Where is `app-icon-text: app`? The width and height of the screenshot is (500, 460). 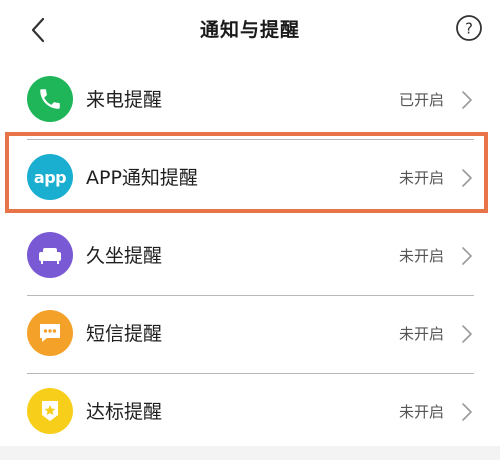
app-icon-text: app is located at coordinates (50, 177).